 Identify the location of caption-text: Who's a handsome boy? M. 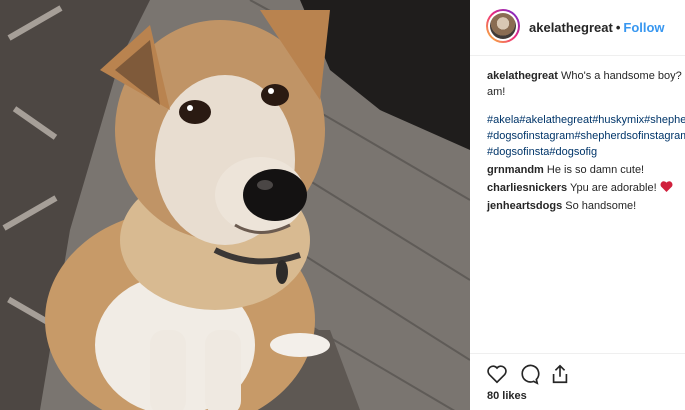
(623, 76).